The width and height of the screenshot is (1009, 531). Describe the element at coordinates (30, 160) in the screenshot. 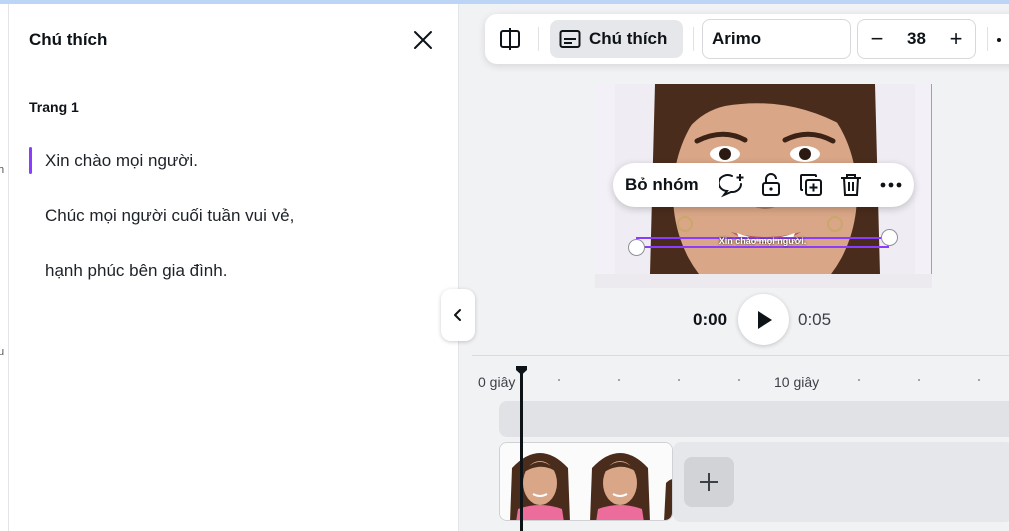

I see `active-caption-indicator` at that location.